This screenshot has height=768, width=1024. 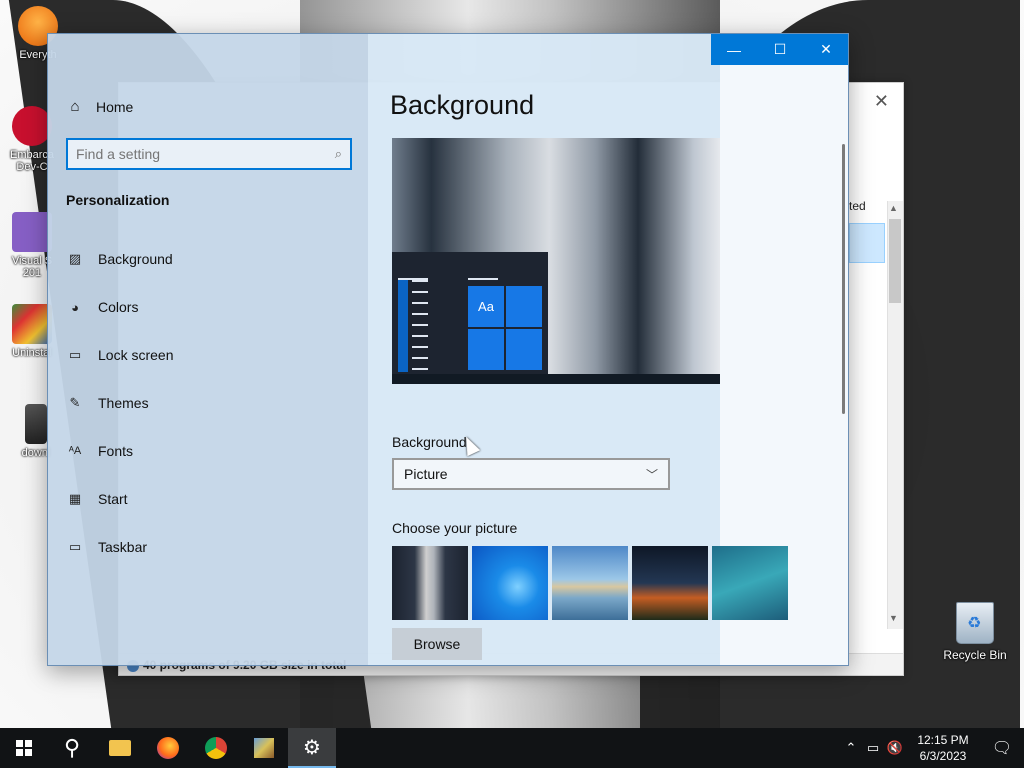 I want to click on desktop-icon-recycle-bin: Recycle Bin, so click(x=975, y=632).